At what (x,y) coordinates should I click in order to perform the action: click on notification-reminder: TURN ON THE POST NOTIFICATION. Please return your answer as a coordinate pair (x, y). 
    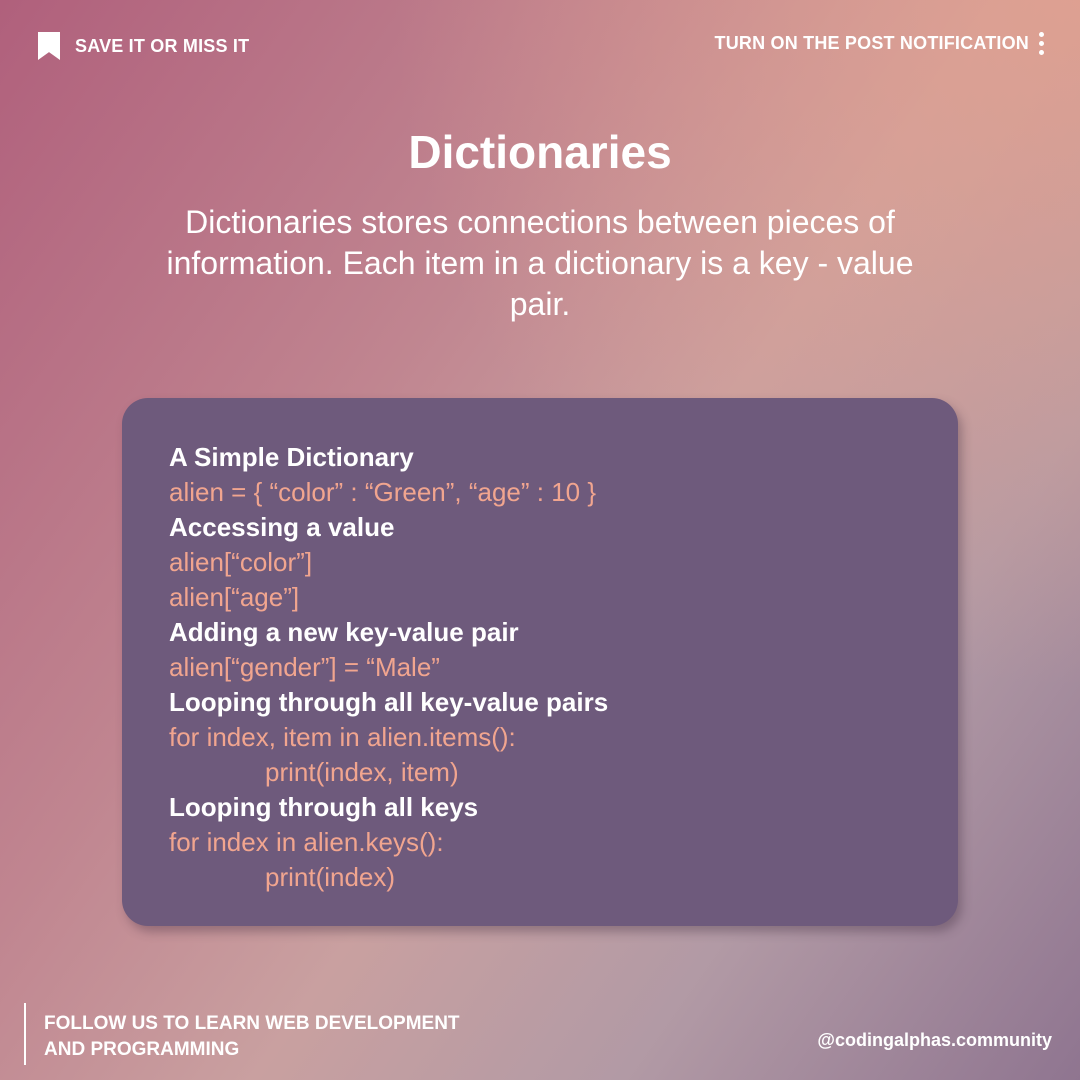
    Looking at the image, I should click on (879, 43).